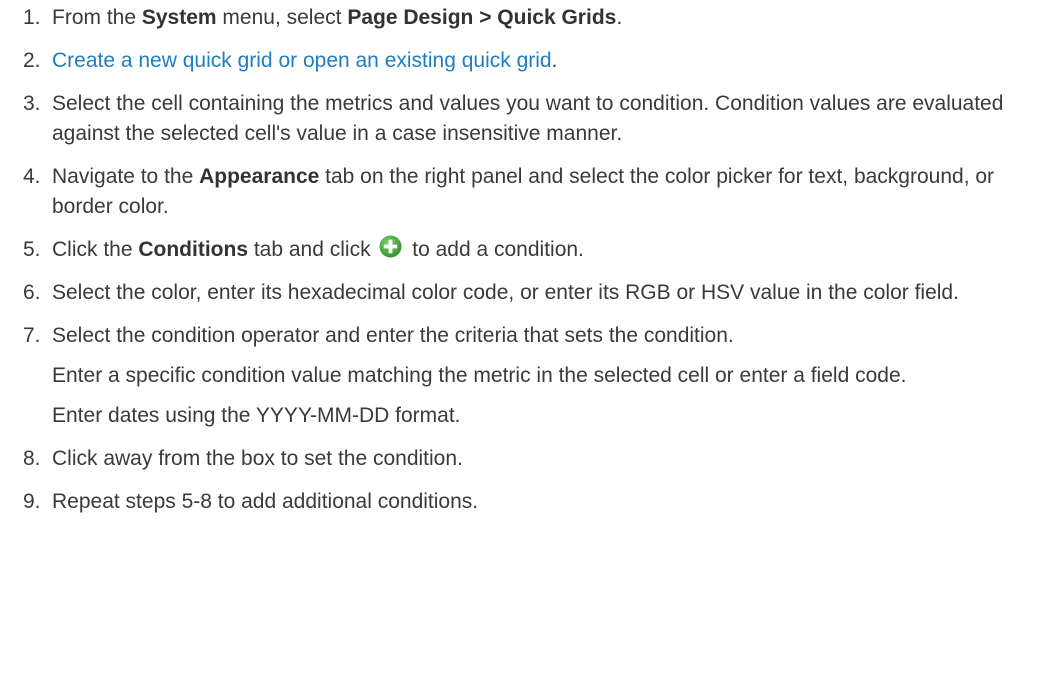 This screenshot has height=686, width=1055. What do you see at coordinates (312, 249) in the screenshot?
I see `text-segment: tab and click` at bounding box center [312, 249].